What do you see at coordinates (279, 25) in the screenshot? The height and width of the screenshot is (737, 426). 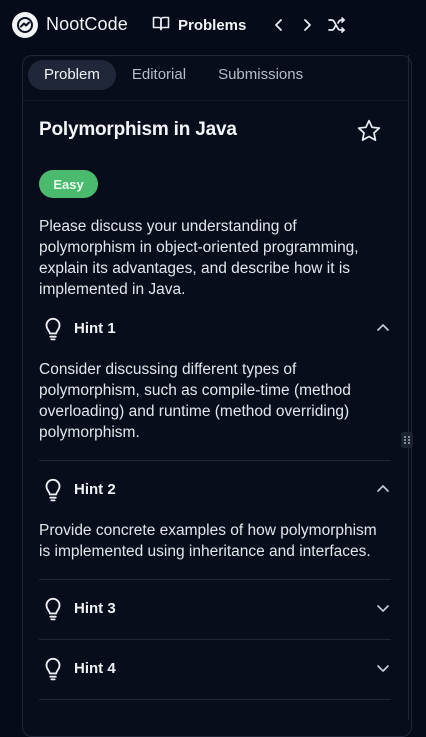 I see `chevron-left-icon` at bounding box center [279, 25].